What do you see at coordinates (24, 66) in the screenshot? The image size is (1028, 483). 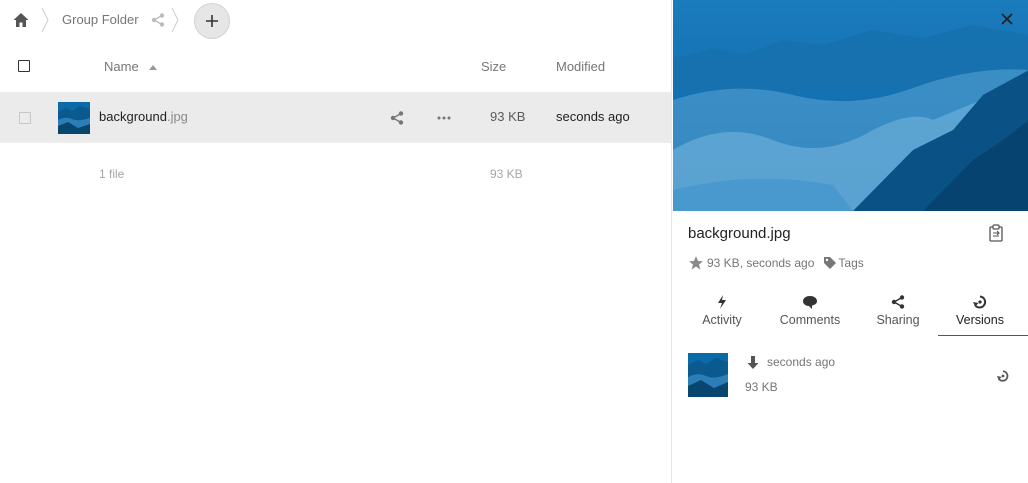 I see `select-all-checkbox` at bounding box center [24, 66].